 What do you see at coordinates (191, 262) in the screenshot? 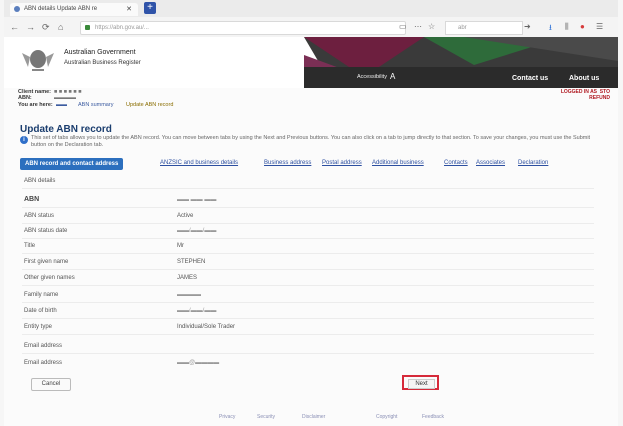
I see `field-value-first-name: STEPHEN` at bounding box center [191, 262].